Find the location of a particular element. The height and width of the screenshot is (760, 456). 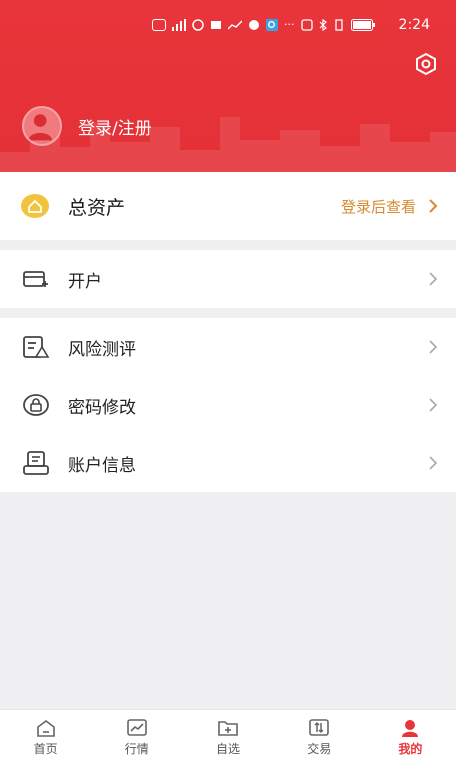

chart-icon is located at coordinates (136, 727).